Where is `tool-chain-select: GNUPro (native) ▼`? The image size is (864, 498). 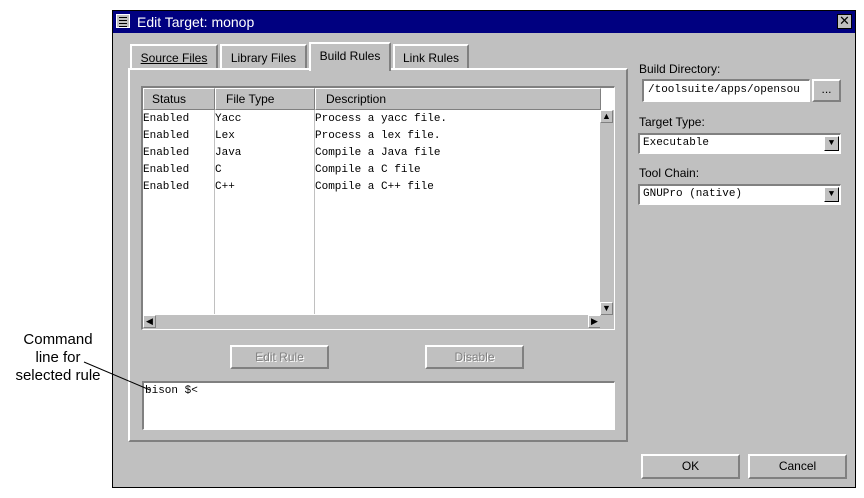
tool-chain-select: GNUPro (native) ▼ is located at coordinates (739, 194).